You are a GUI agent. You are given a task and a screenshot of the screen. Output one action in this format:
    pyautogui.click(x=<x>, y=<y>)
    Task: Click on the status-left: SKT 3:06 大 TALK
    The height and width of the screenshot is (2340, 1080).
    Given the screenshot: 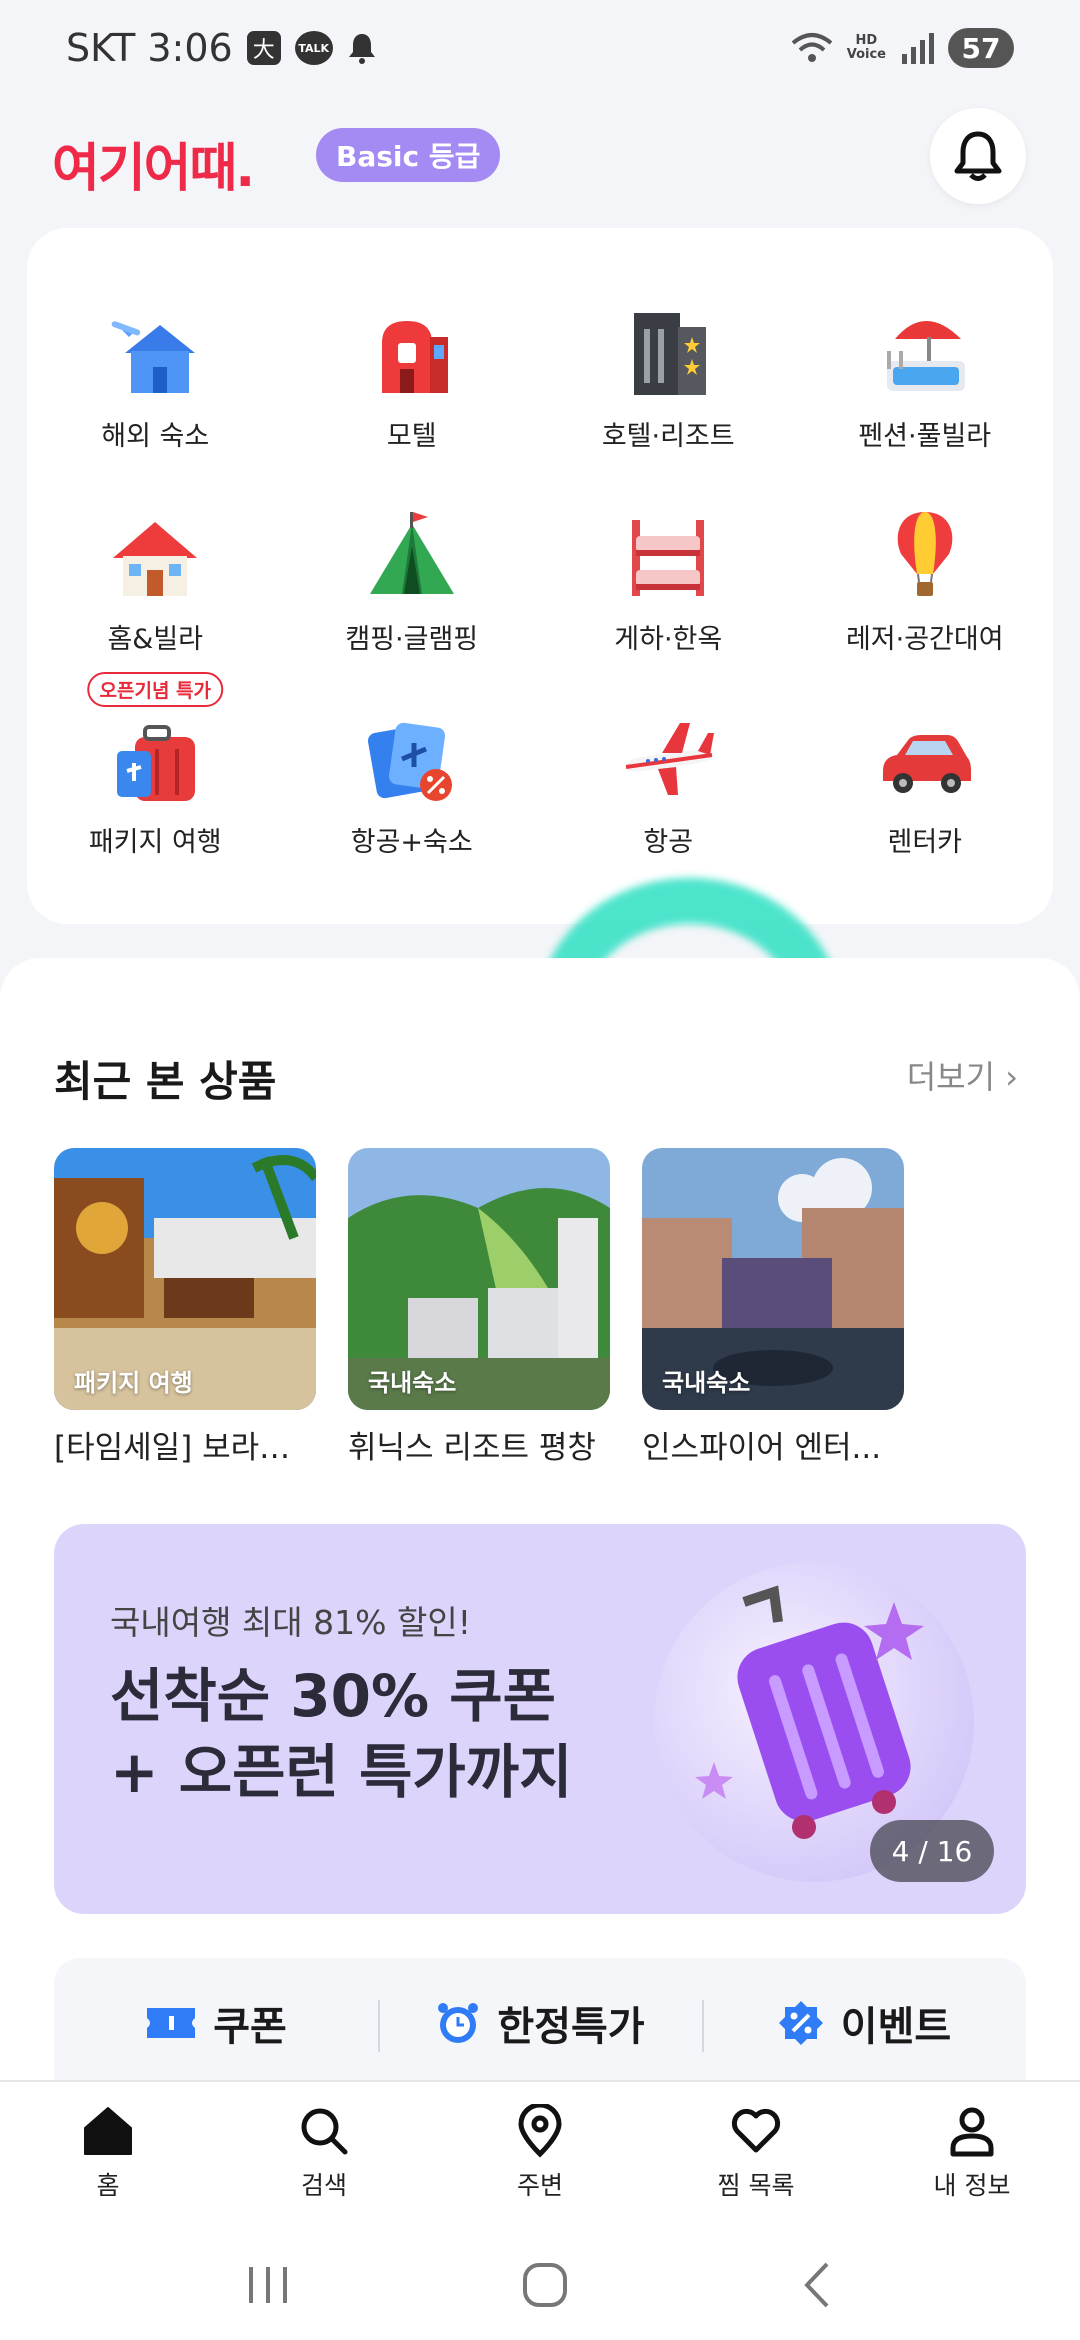 What is the action you would take?
    pyautogui.click(x=221, y=48)
    